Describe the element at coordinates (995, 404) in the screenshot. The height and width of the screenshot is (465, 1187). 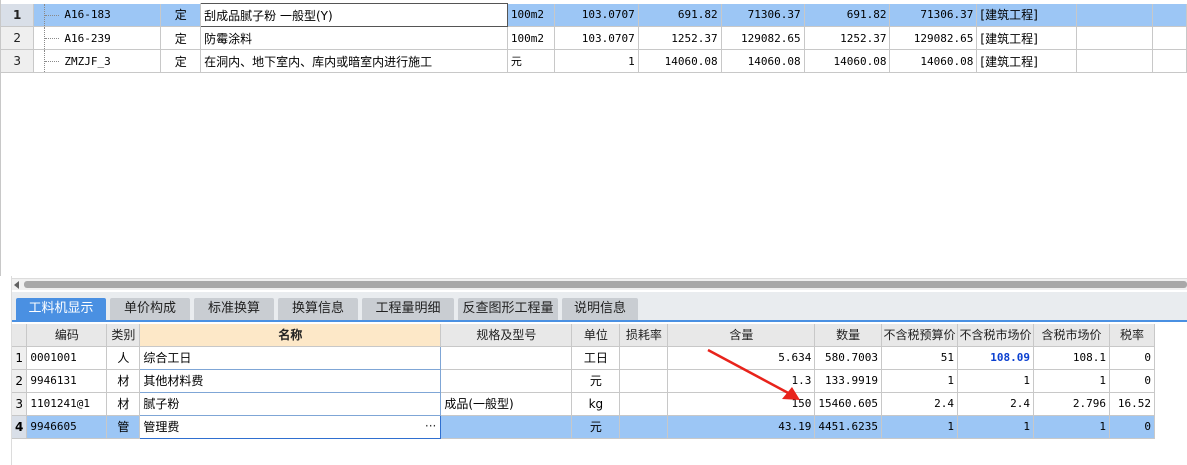
I see `material-market-price: 2.4` at that location.